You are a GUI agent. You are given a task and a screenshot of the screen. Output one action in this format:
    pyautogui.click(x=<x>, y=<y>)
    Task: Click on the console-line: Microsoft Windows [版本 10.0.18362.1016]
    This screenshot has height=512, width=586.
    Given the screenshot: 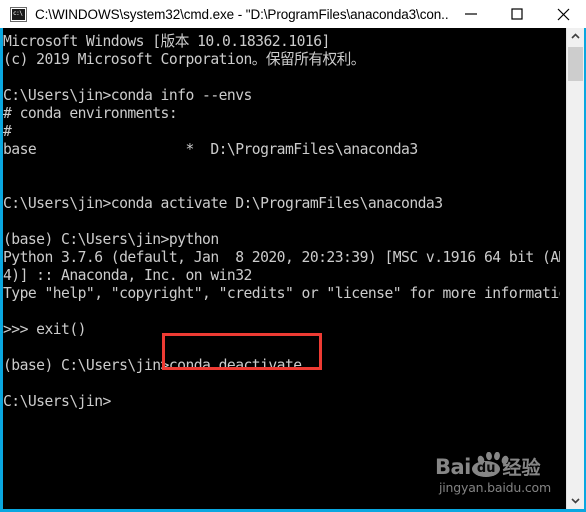 What is the action you would take?
    pyautogui.click(x=166, y=41)
    